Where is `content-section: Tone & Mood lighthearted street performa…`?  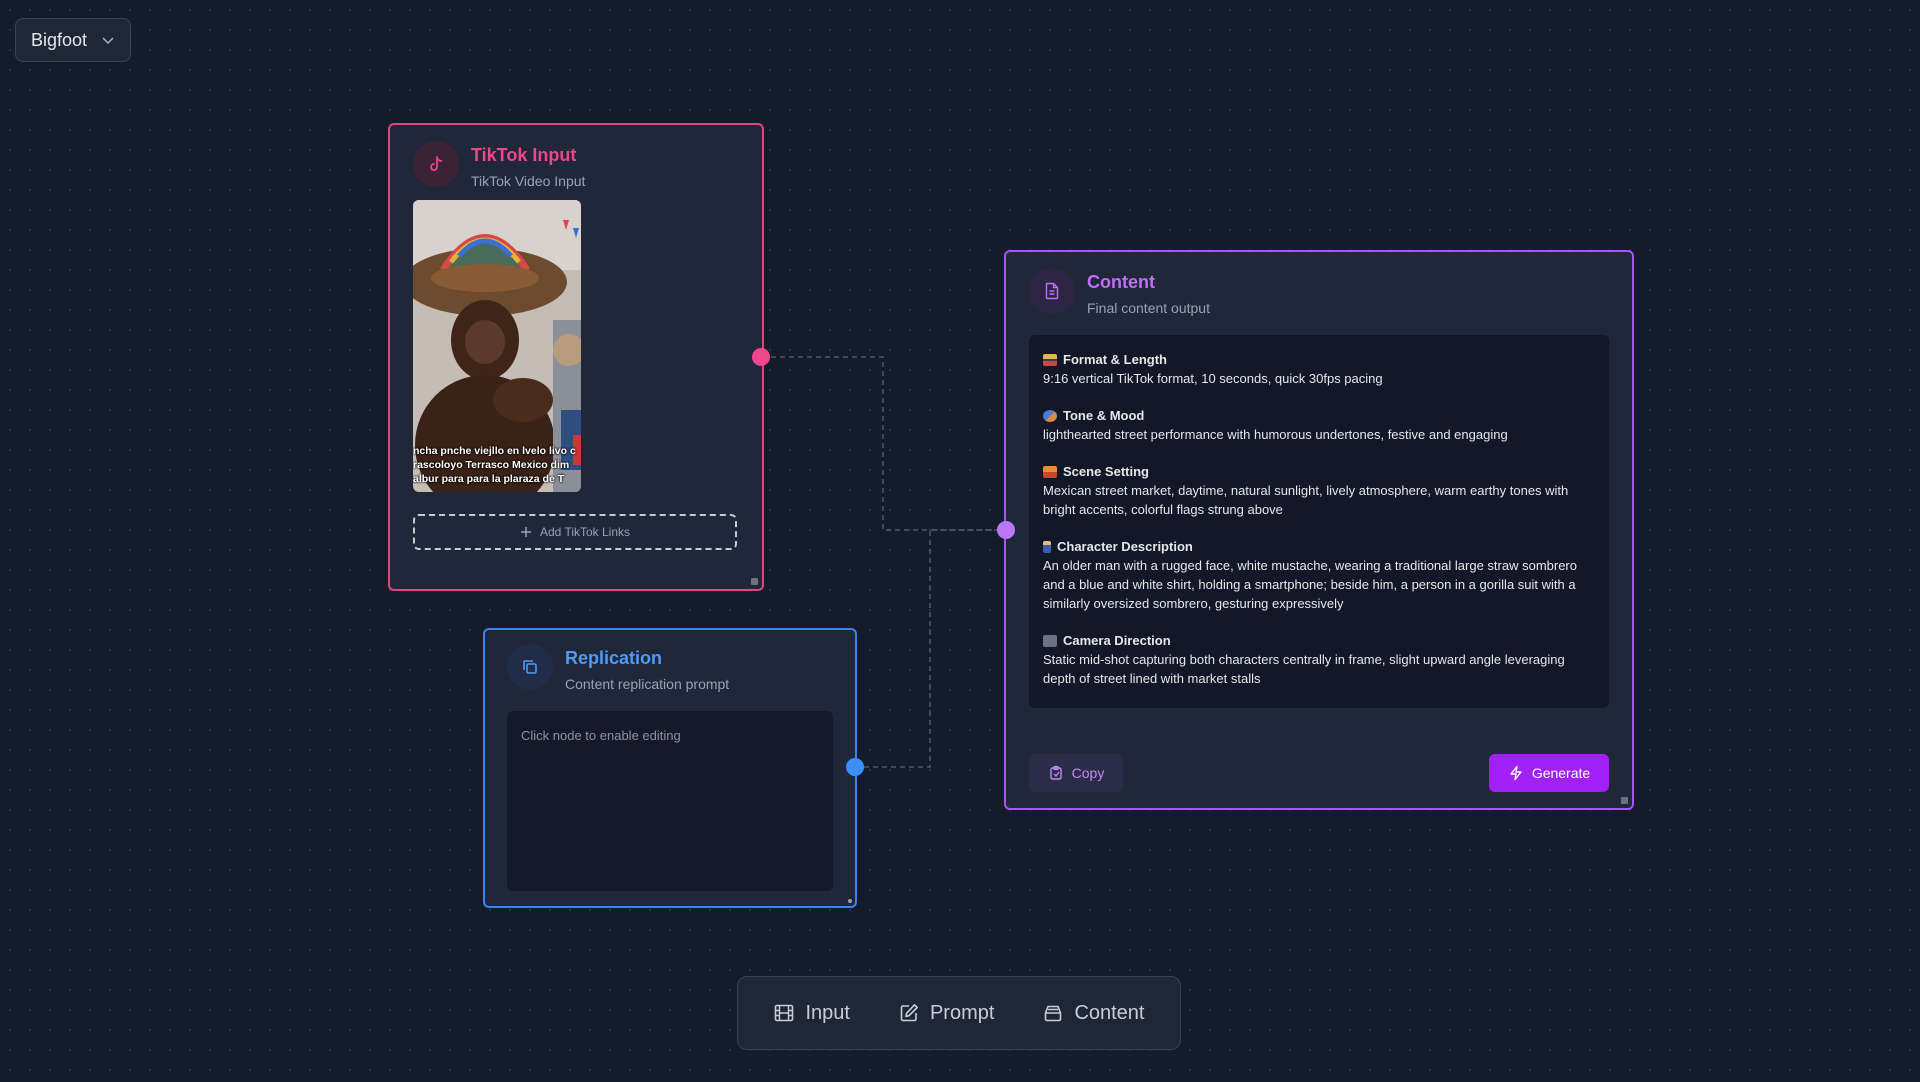
content-section: Tone & Mood lighthearted street performa… is located at coordinates (1319, 425).